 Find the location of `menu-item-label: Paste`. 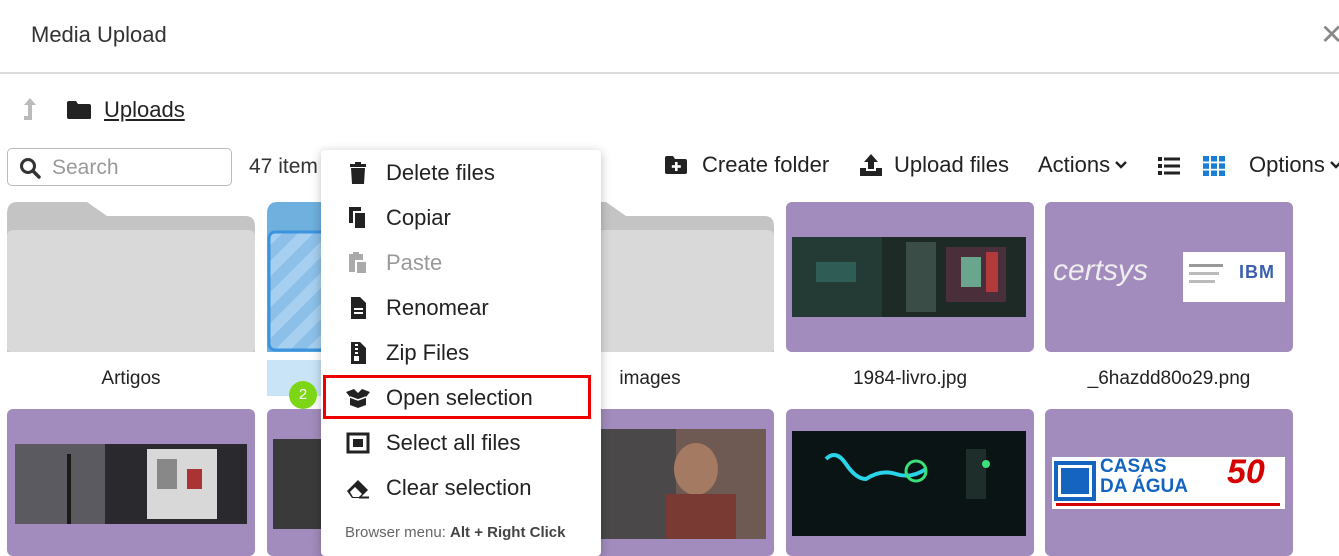

menu-item-label: Paste is located at coordinates (414, 262).